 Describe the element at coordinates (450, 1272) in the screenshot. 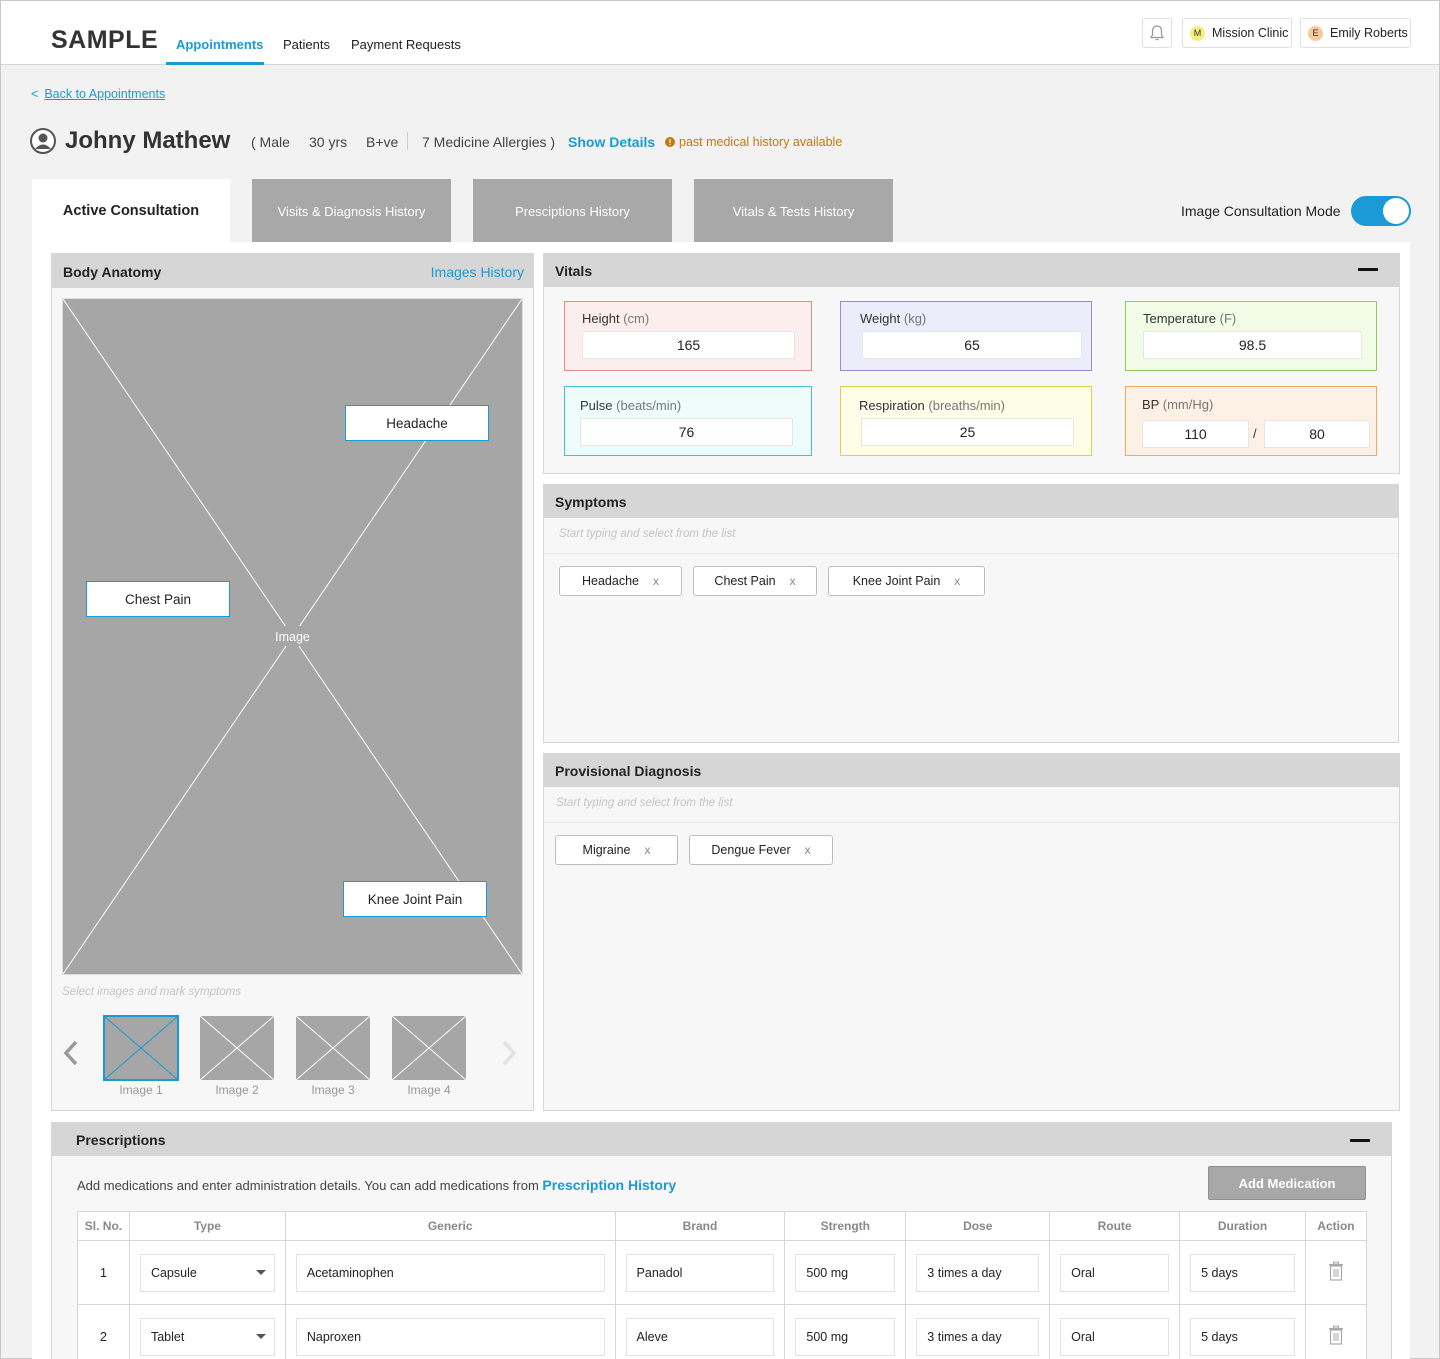

I see `generic-input: Acetaminophen` at that location.